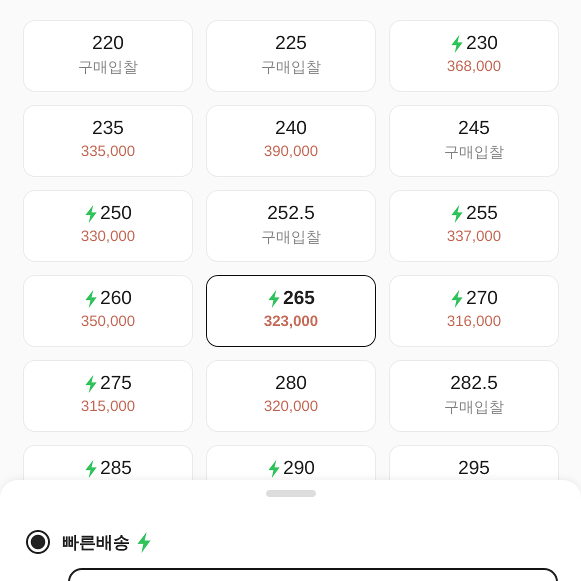 This screenshot has width=581, height=581. Describe the element at coordinates (291, 406) in the screenshot. I see `price-label: 320,000` at that location.